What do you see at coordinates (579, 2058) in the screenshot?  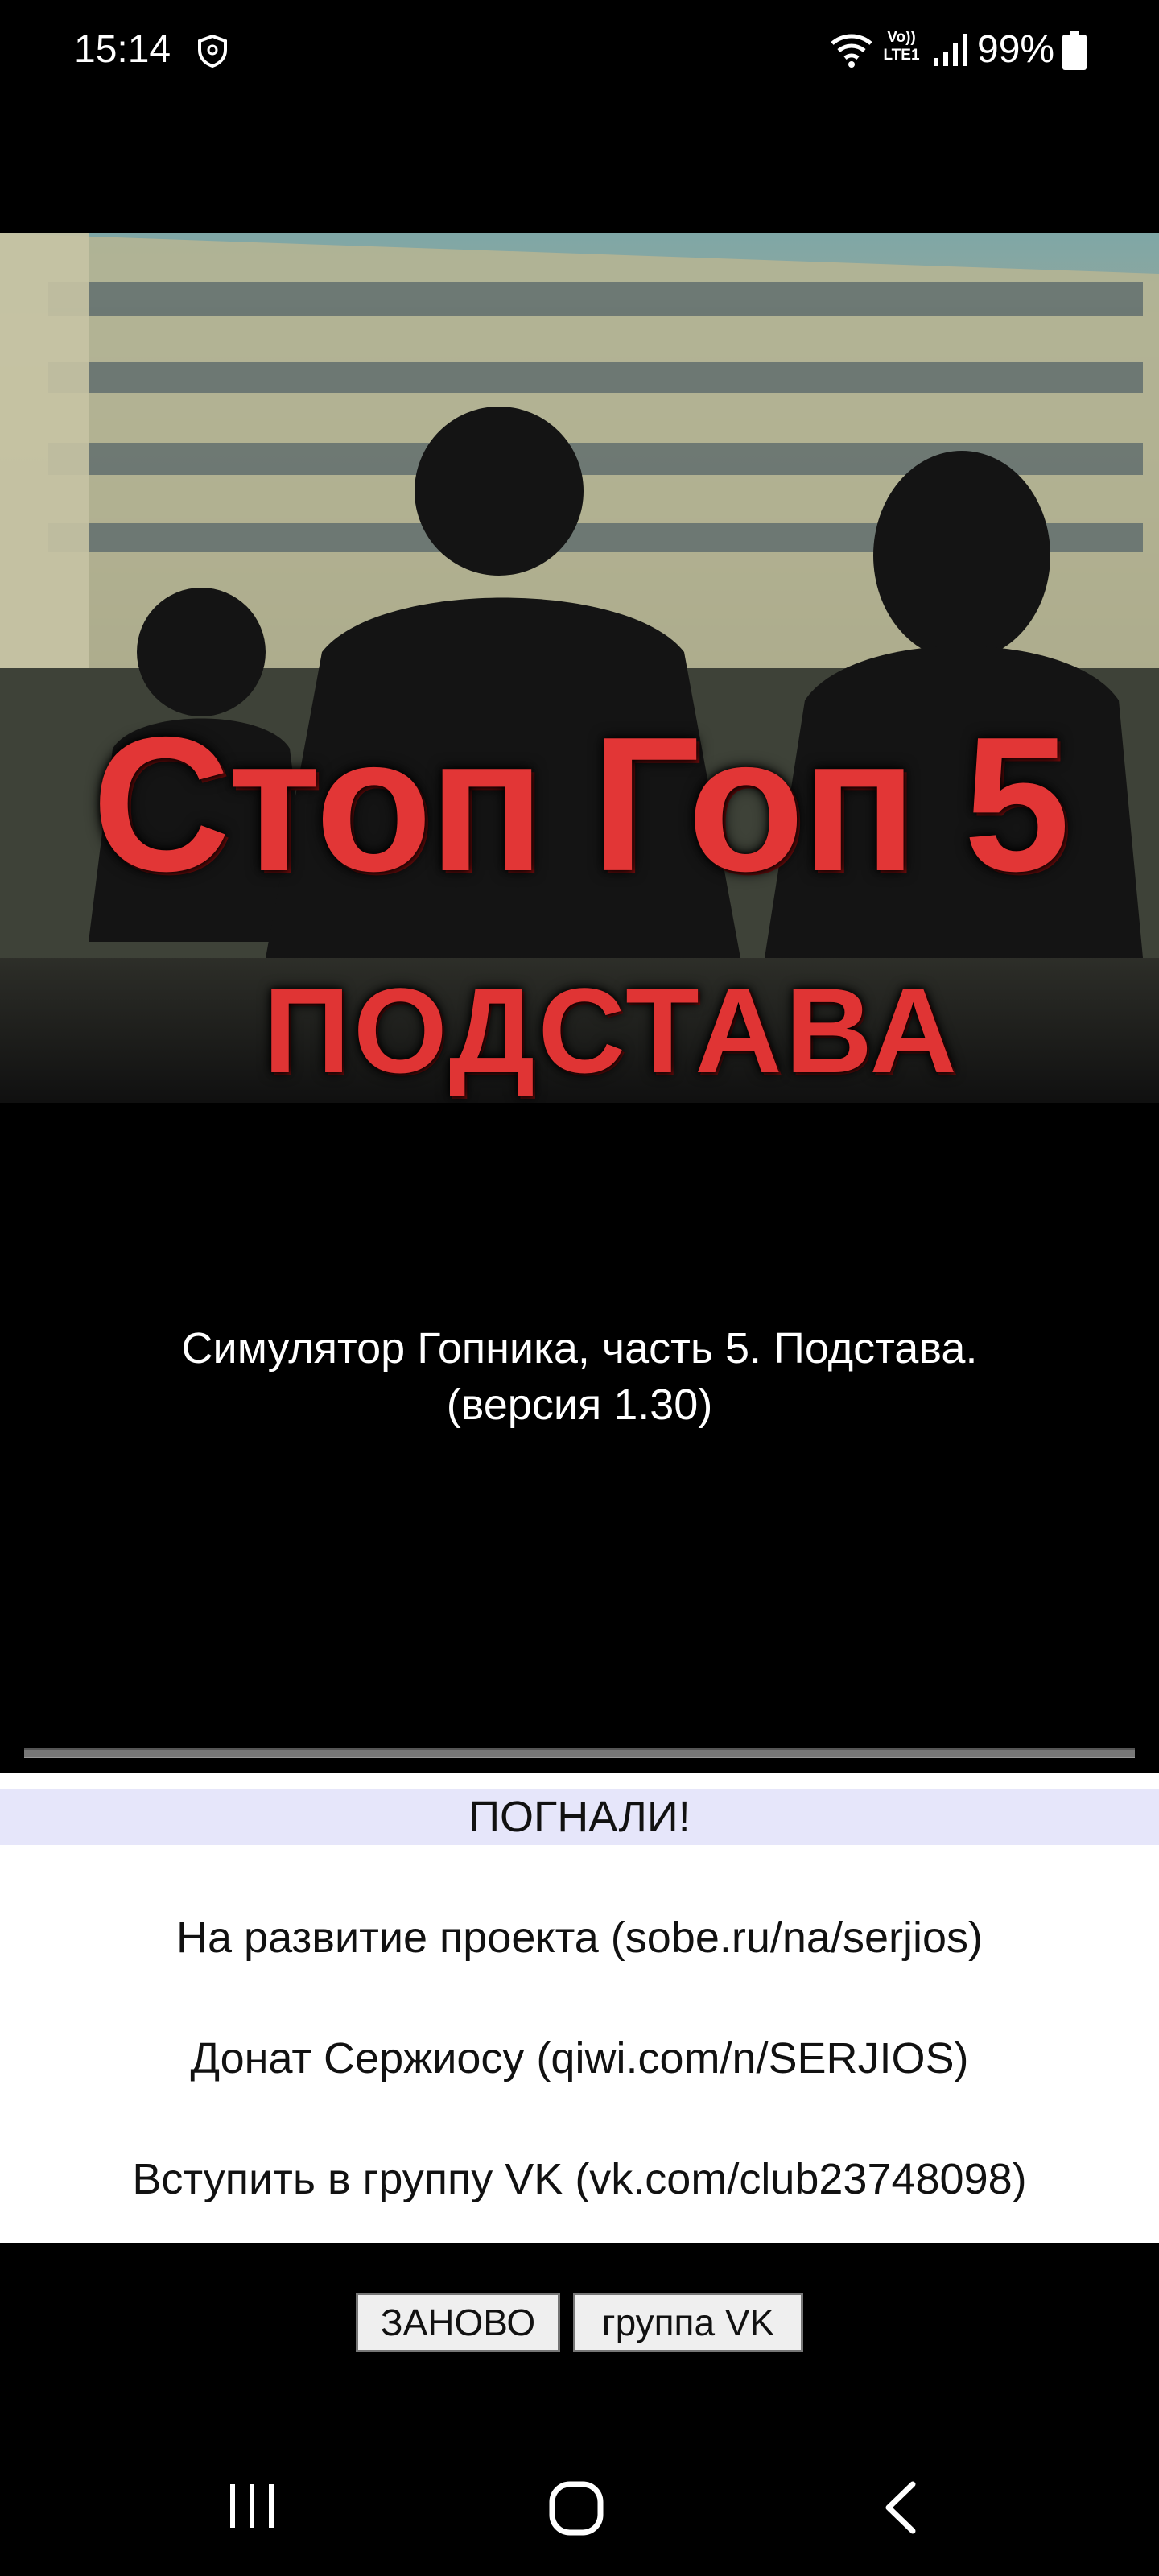 I see `donate-link: Донат Сержиосу (qiwi.com/n/SERJIOS)` at bounding box center [579, 2058].